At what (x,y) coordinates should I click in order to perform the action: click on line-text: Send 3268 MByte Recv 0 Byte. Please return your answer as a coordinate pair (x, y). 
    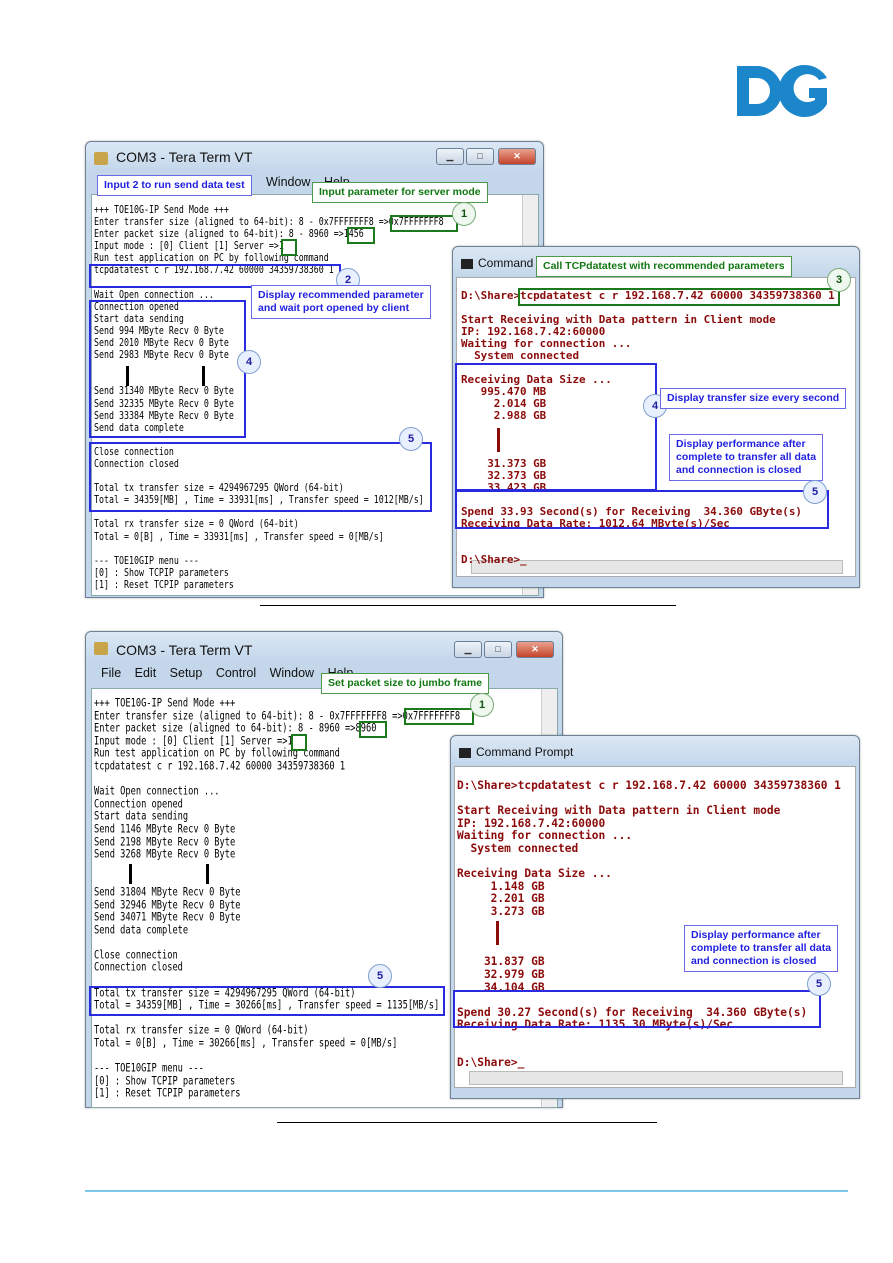
    Looking at the image, I should click on (165, 855).